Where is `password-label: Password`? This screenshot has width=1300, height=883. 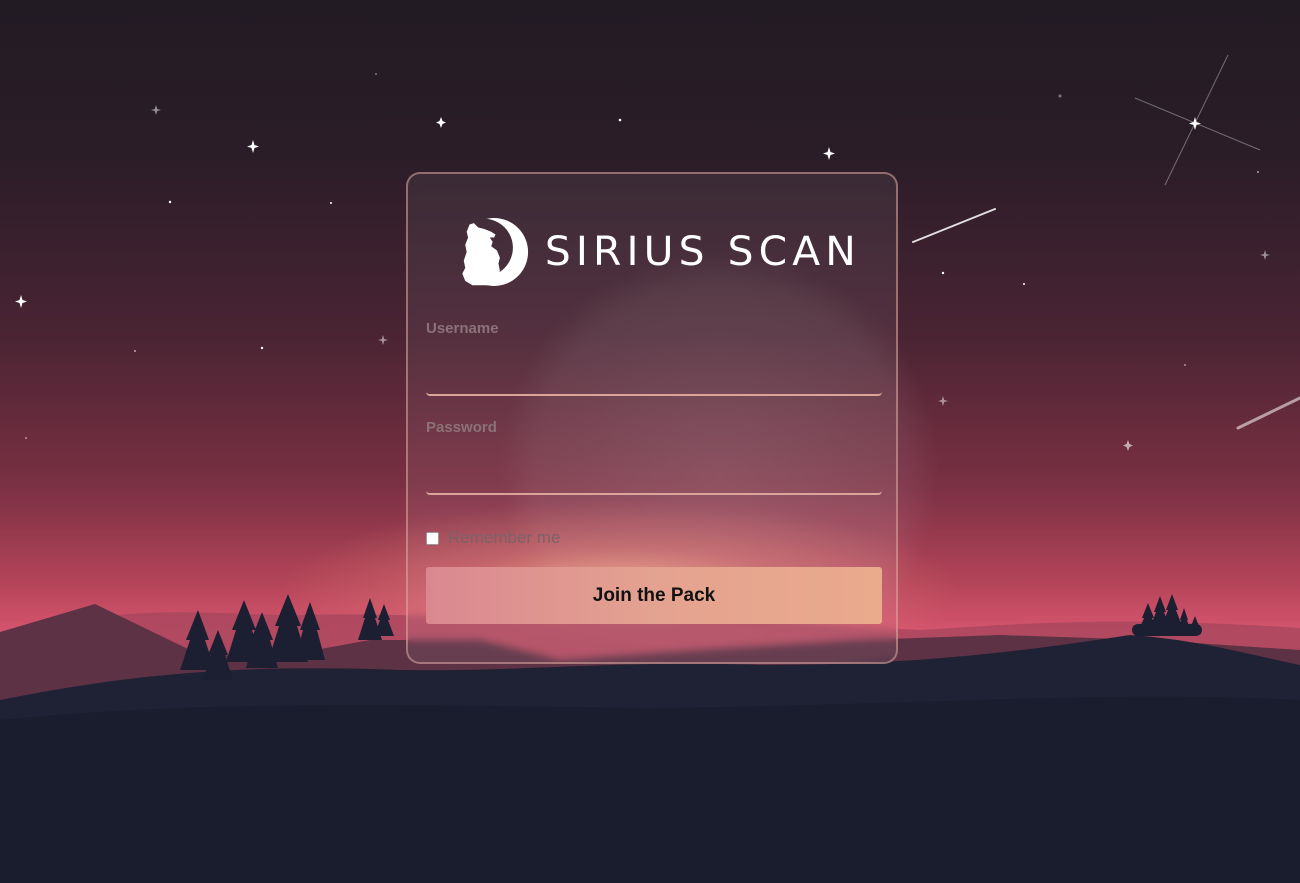 password-label: Password is located at coordinates (461, 427).